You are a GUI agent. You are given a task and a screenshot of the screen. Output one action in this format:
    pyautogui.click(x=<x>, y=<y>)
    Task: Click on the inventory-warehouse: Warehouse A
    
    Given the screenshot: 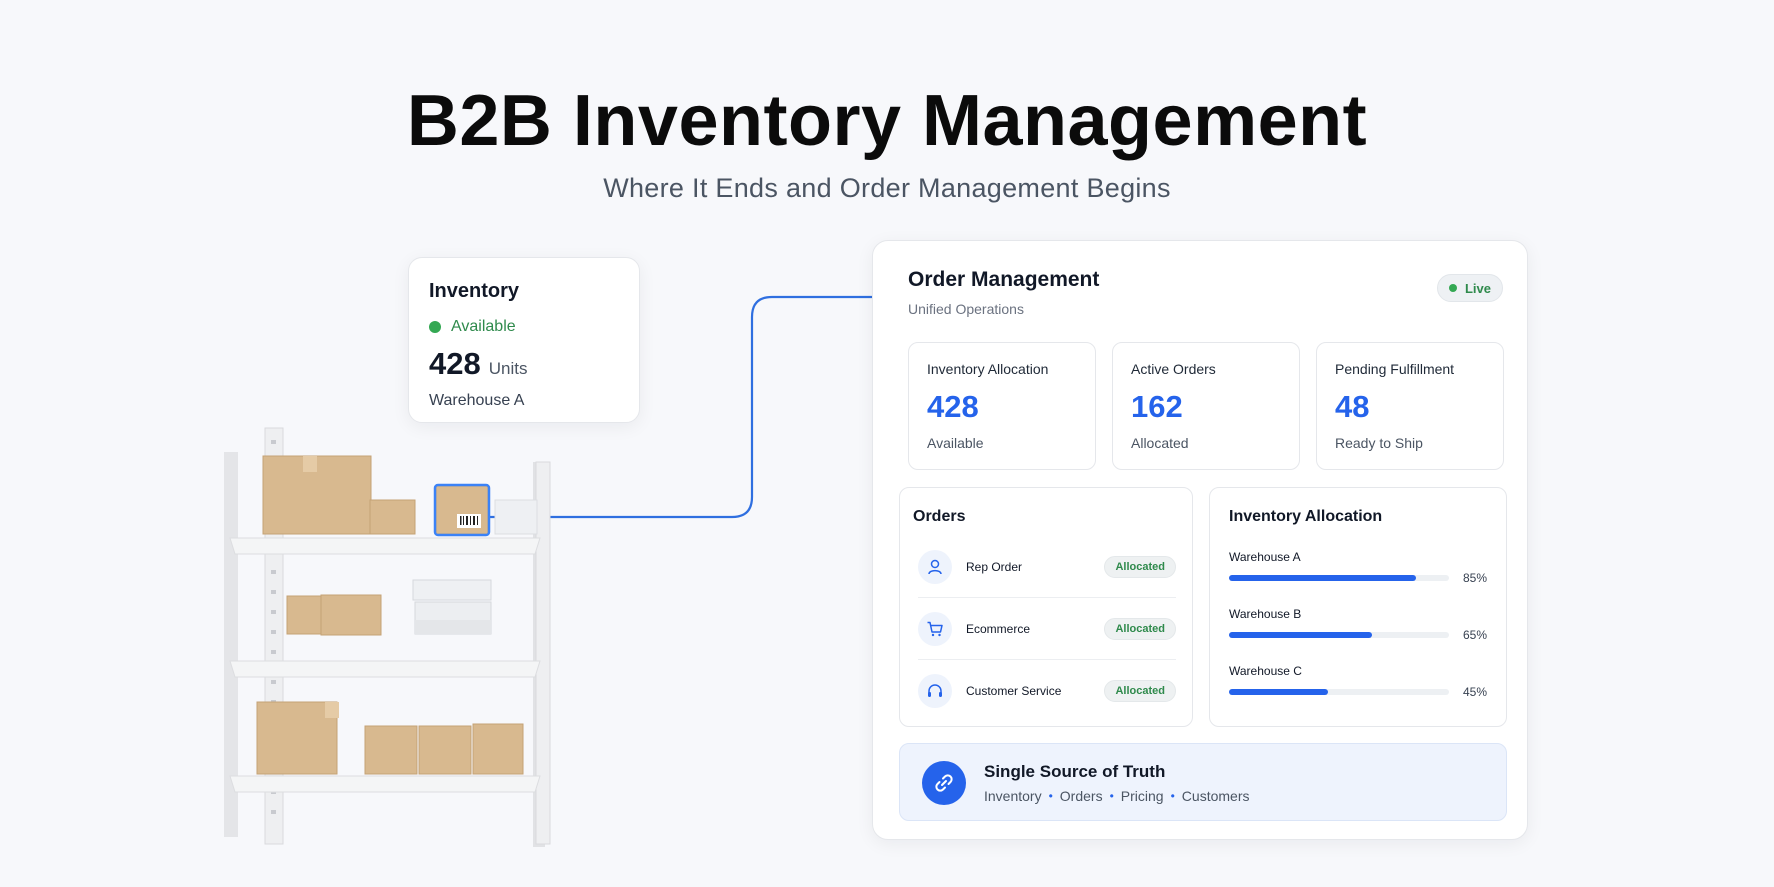 What is the action you would take?
    pyautogui.click(x=477, y=400)
    